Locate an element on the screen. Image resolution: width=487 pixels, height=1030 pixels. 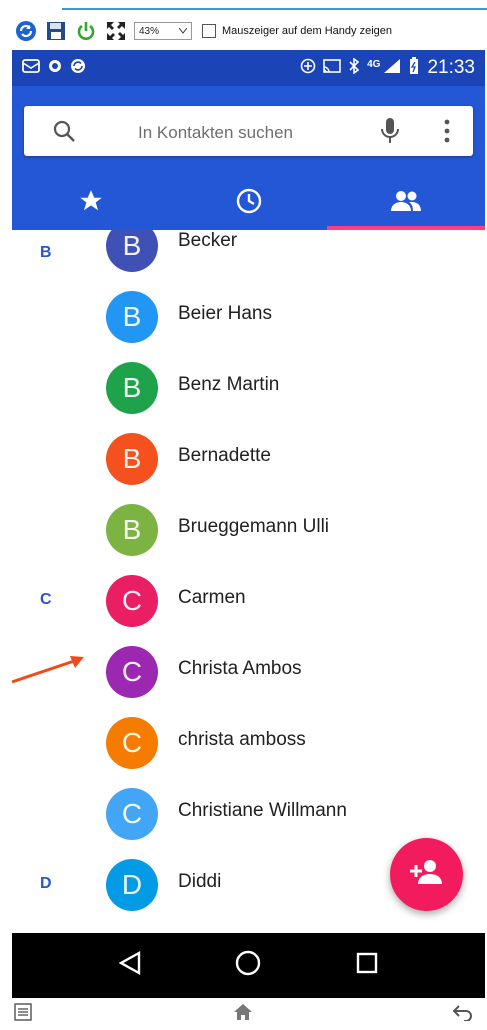
people-icon is located at coordinates (406, 203).